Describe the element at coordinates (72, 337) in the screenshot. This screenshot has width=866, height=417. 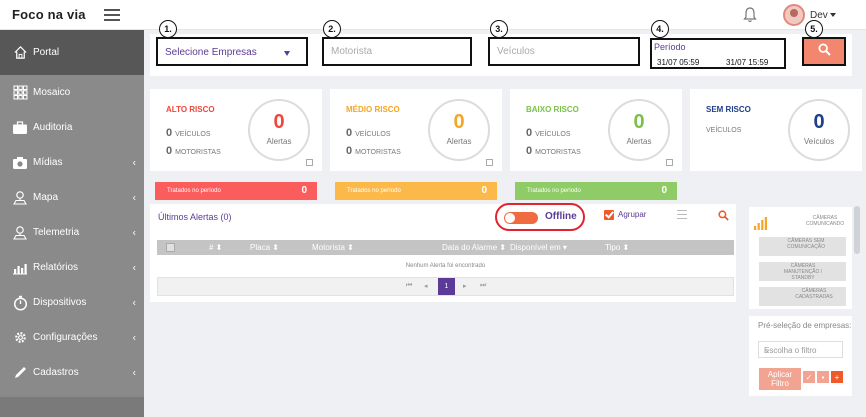
I see `sidebar-item-configuracoes: Configurações ‹` at that location.